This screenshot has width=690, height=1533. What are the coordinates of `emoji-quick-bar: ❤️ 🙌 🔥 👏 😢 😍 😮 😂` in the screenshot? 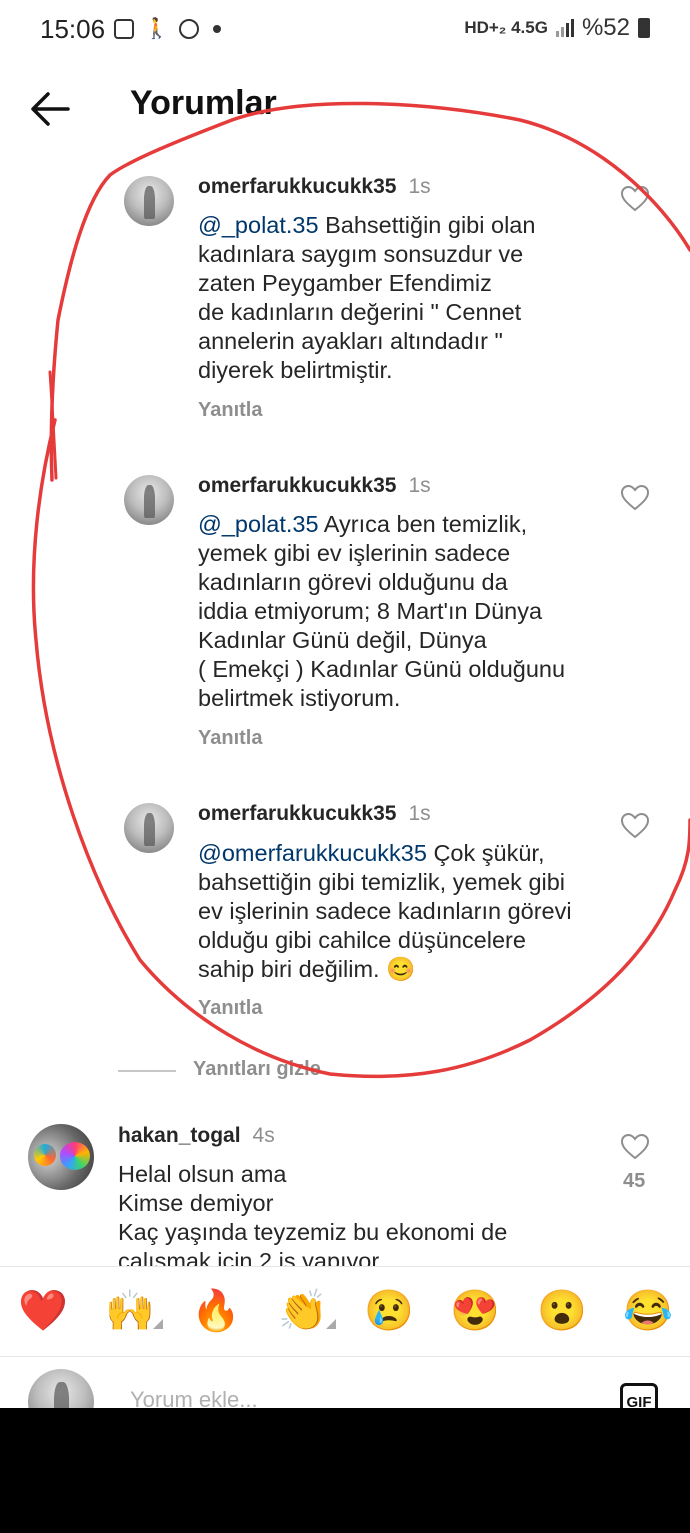 It's located at (345, 1311).